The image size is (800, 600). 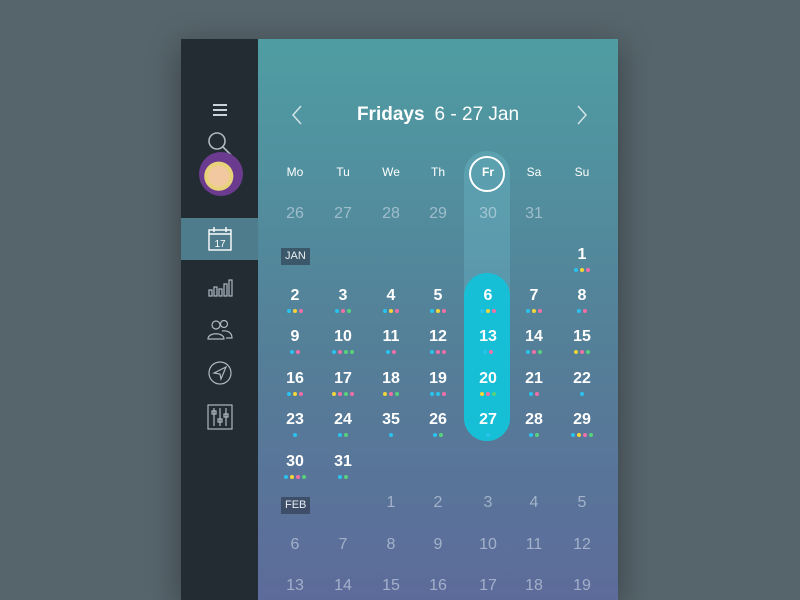 I want to click on sidebar-item-calendar: 17, so click(x=219, y=239).